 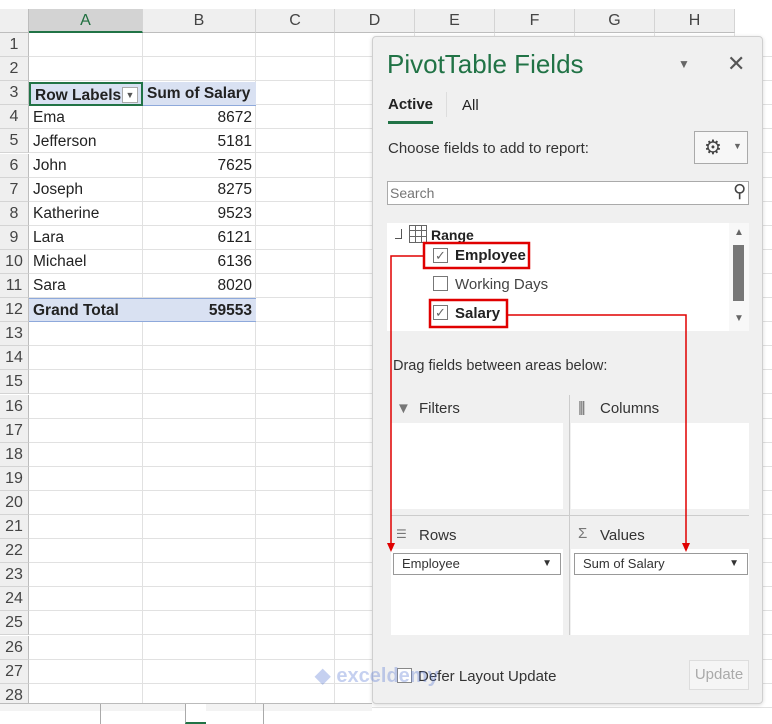 I want to click on search-input, so click(x=553, y=193).